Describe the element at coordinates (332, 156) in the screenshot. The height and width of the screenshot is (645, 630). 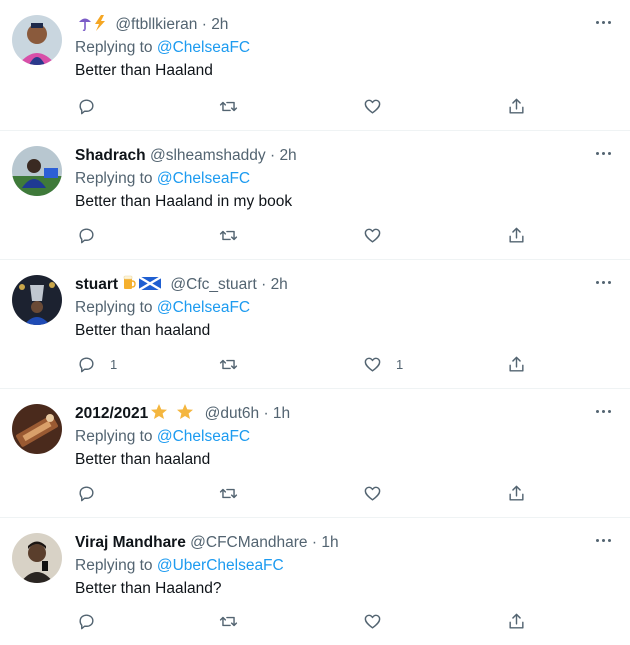
I see `tweet-header: Shadrach @slheamshaddy · 2h` at that location.